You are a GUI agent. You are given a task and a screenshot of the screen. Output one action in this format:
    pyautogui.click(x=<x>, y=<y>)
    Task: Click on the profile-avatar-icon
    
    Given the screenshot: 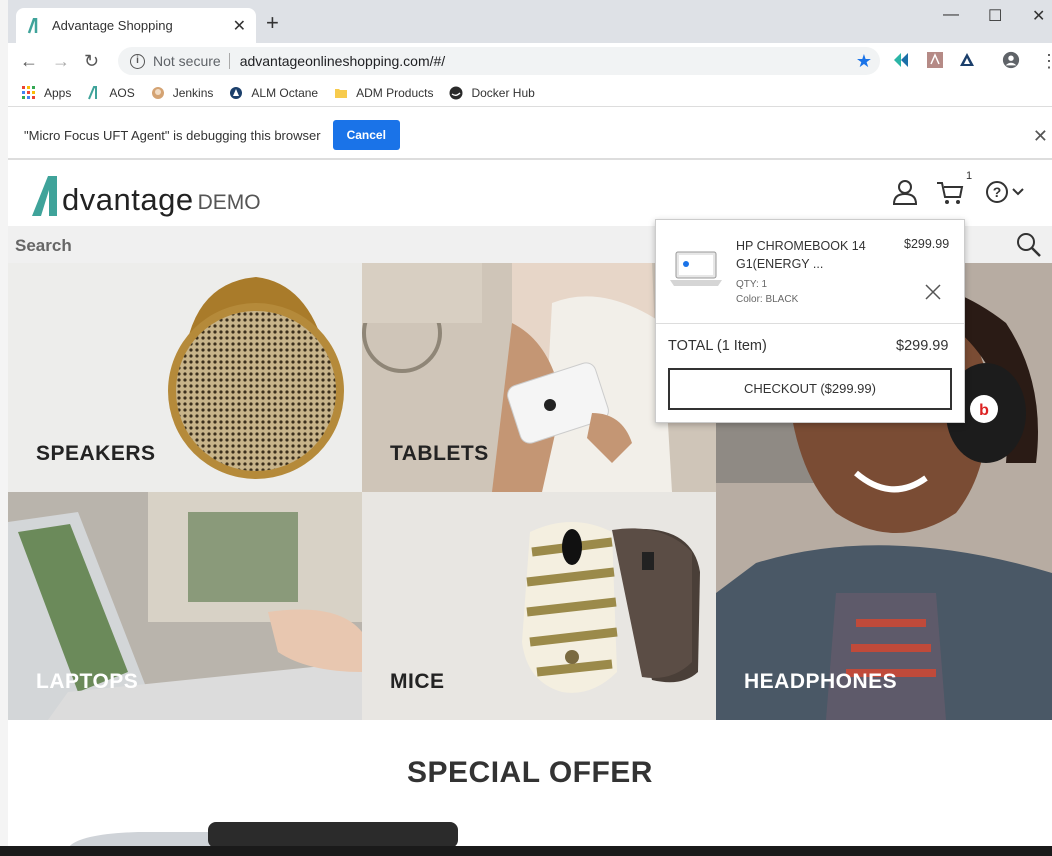 What is the action you would take?
    pyautogui.click(x=1011, y=60)
    